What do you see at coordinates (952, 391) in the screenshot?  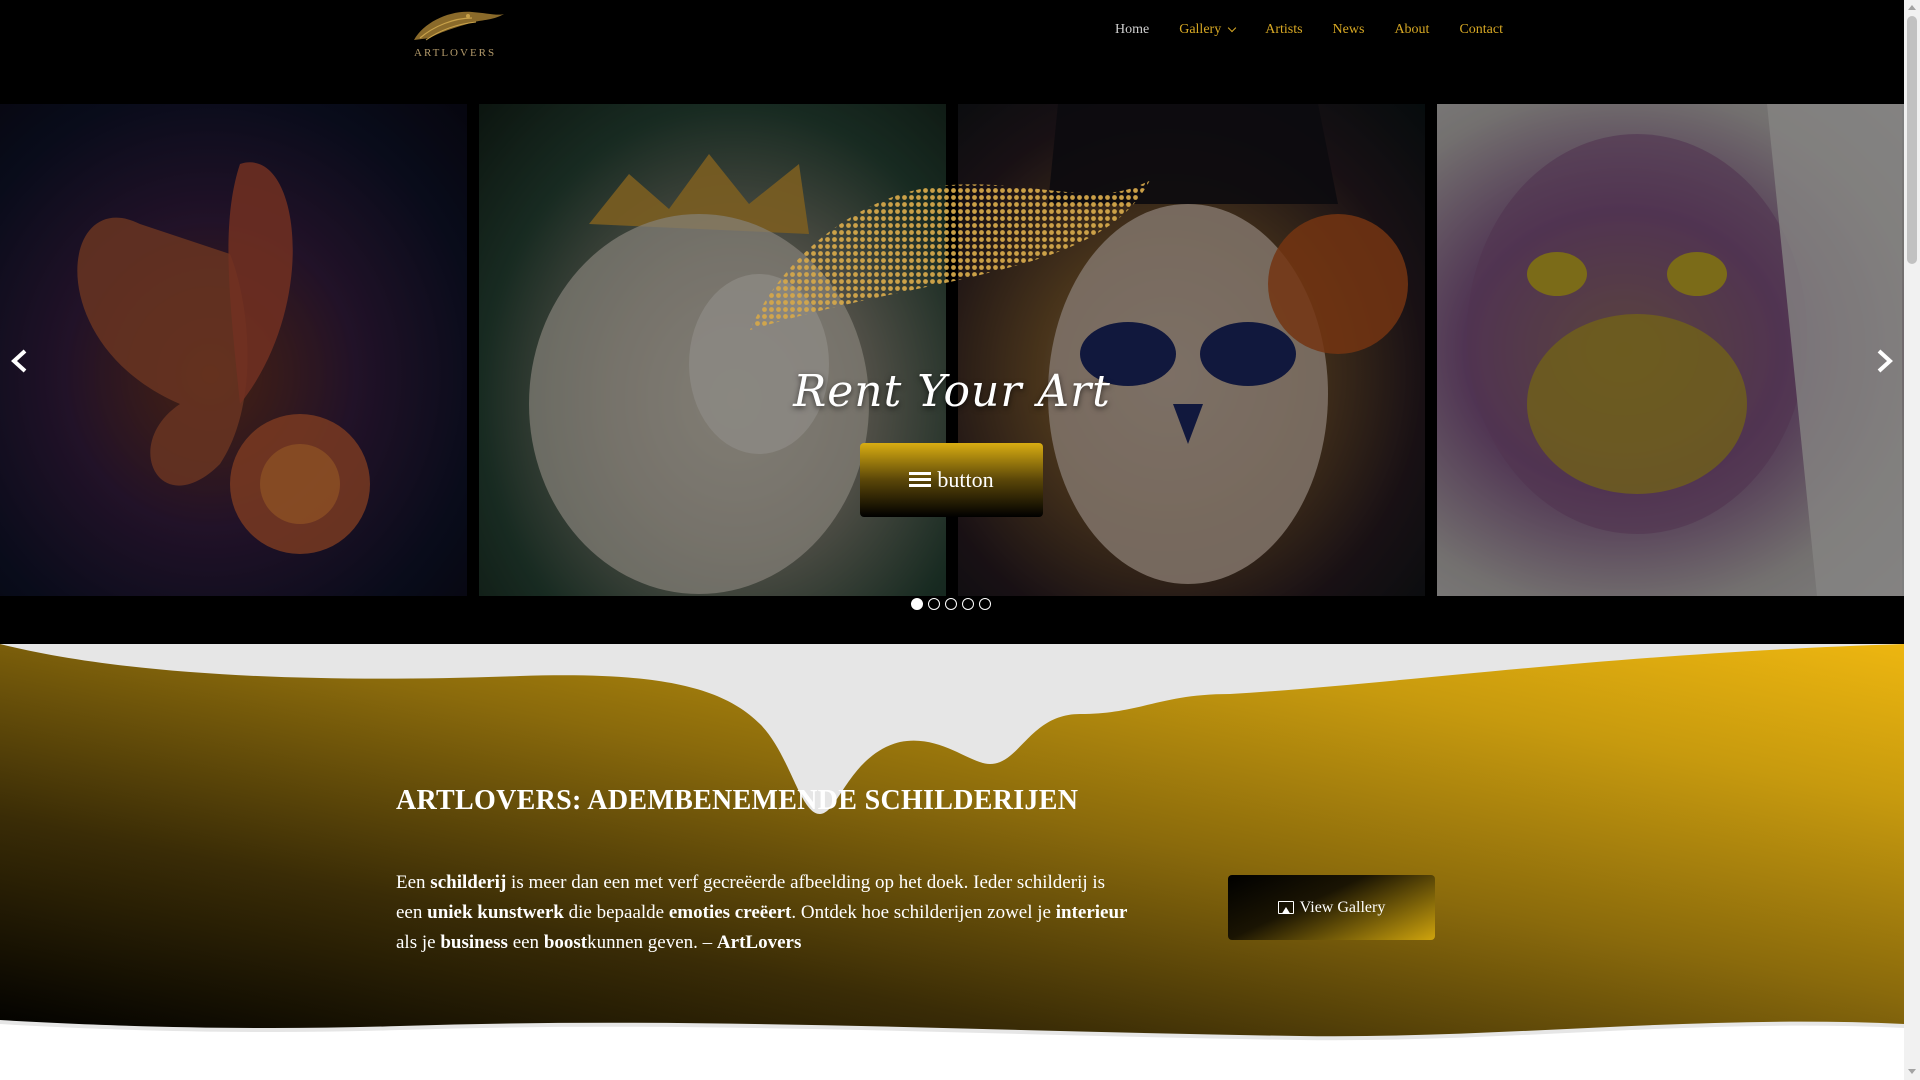 I see `slide-title: Rent Your Art` at bounding box center [952, 391].